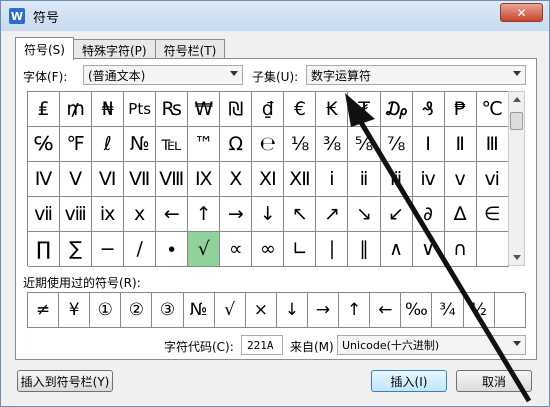  What do you see at coordinates (323, 310) in the screenshot?
I see `recent-symbol-cell: →` at bounding box center [323, 310].